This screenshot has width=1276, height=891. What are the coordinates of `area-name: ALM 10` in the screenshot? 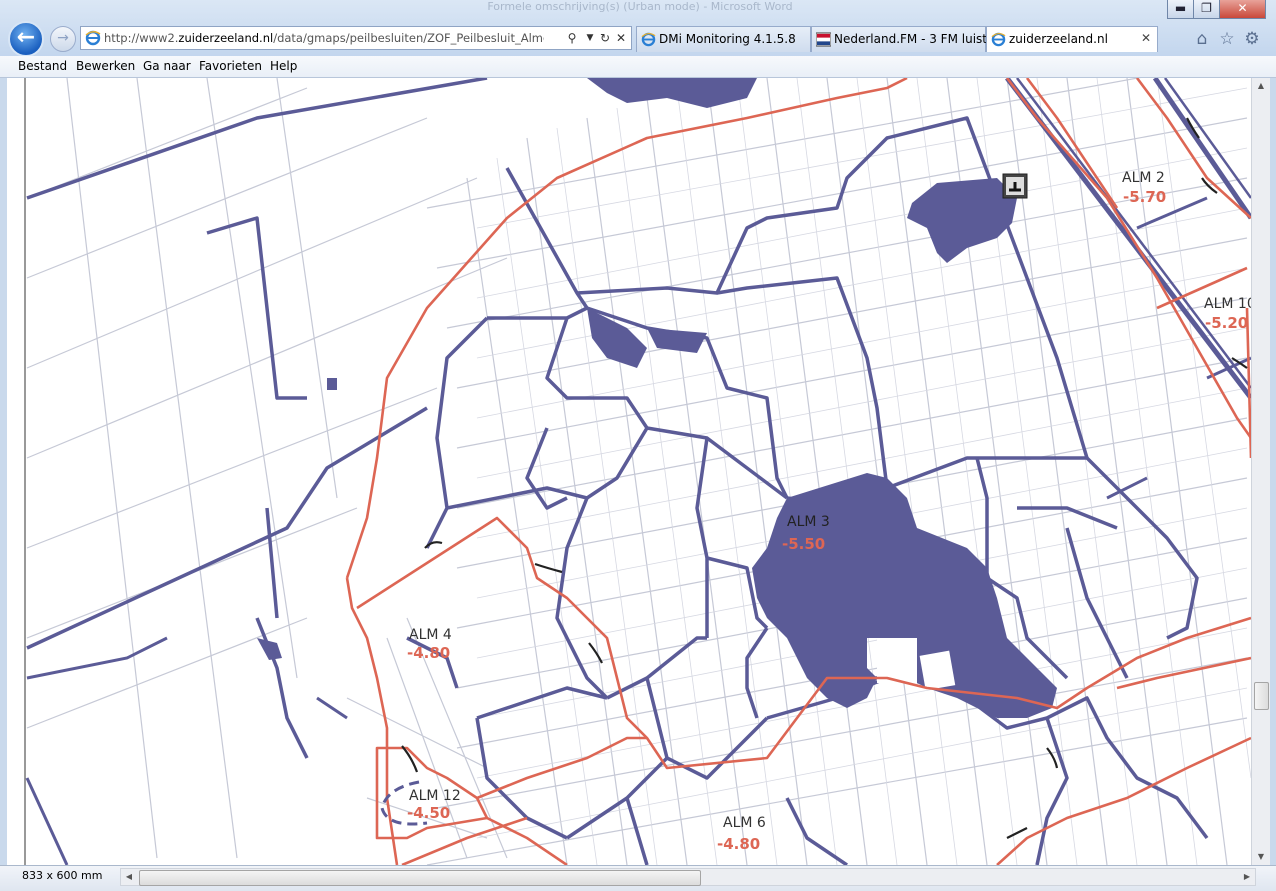 It's located at (1227, 304).